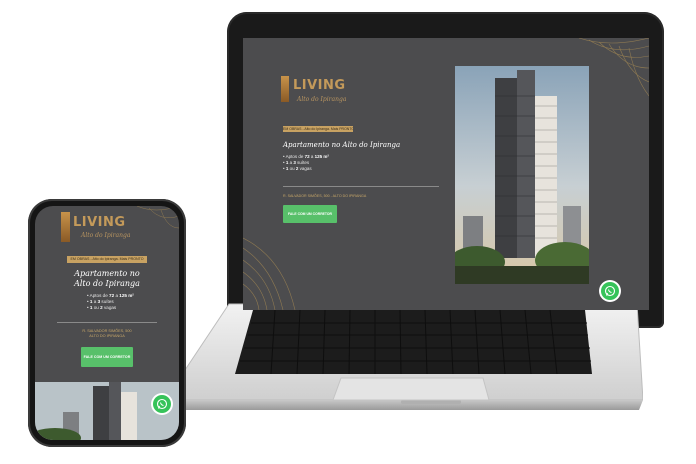 The height and width of the screenshot is (464, 696). What do you see at coordinates (297, 168) in the screenshot?
I see `feature-parking: • 1 ou 2 vagas` at bounding box center [297, 168].